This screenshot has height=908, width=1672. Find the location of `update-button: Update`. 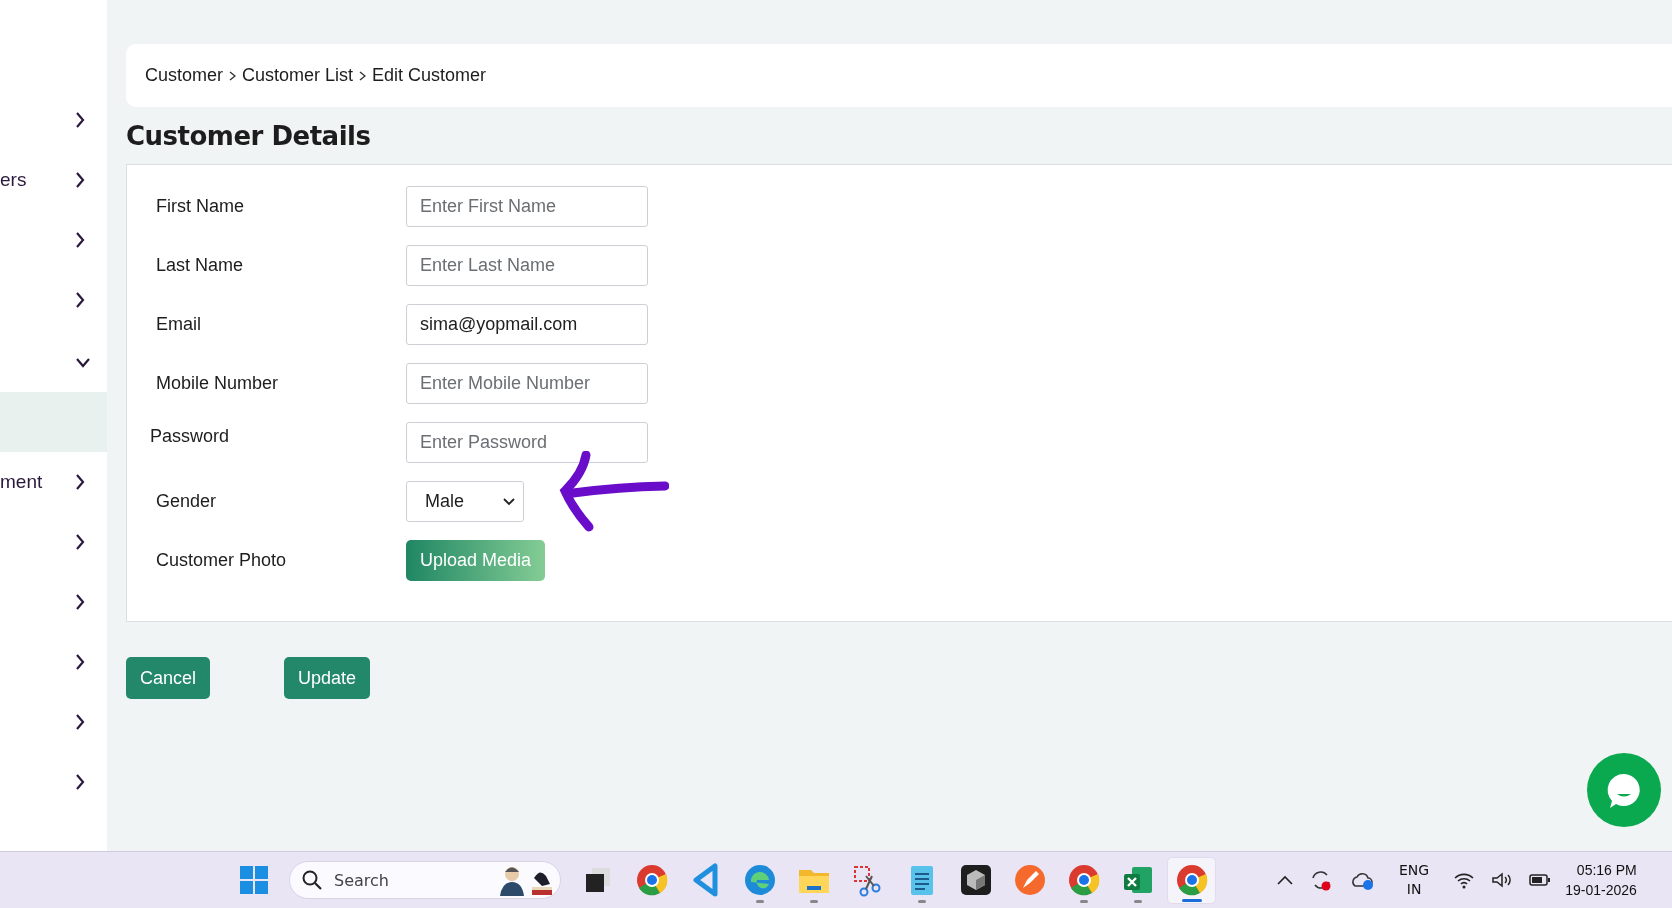

update-button: Update is located at coordinates (327, 678).